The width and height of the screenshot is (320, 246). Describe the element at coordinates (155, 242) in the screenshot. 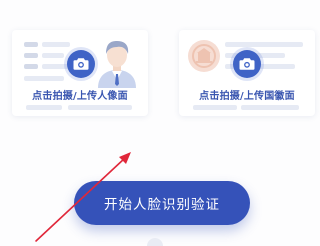

I see `bottom-indicator` at that location.